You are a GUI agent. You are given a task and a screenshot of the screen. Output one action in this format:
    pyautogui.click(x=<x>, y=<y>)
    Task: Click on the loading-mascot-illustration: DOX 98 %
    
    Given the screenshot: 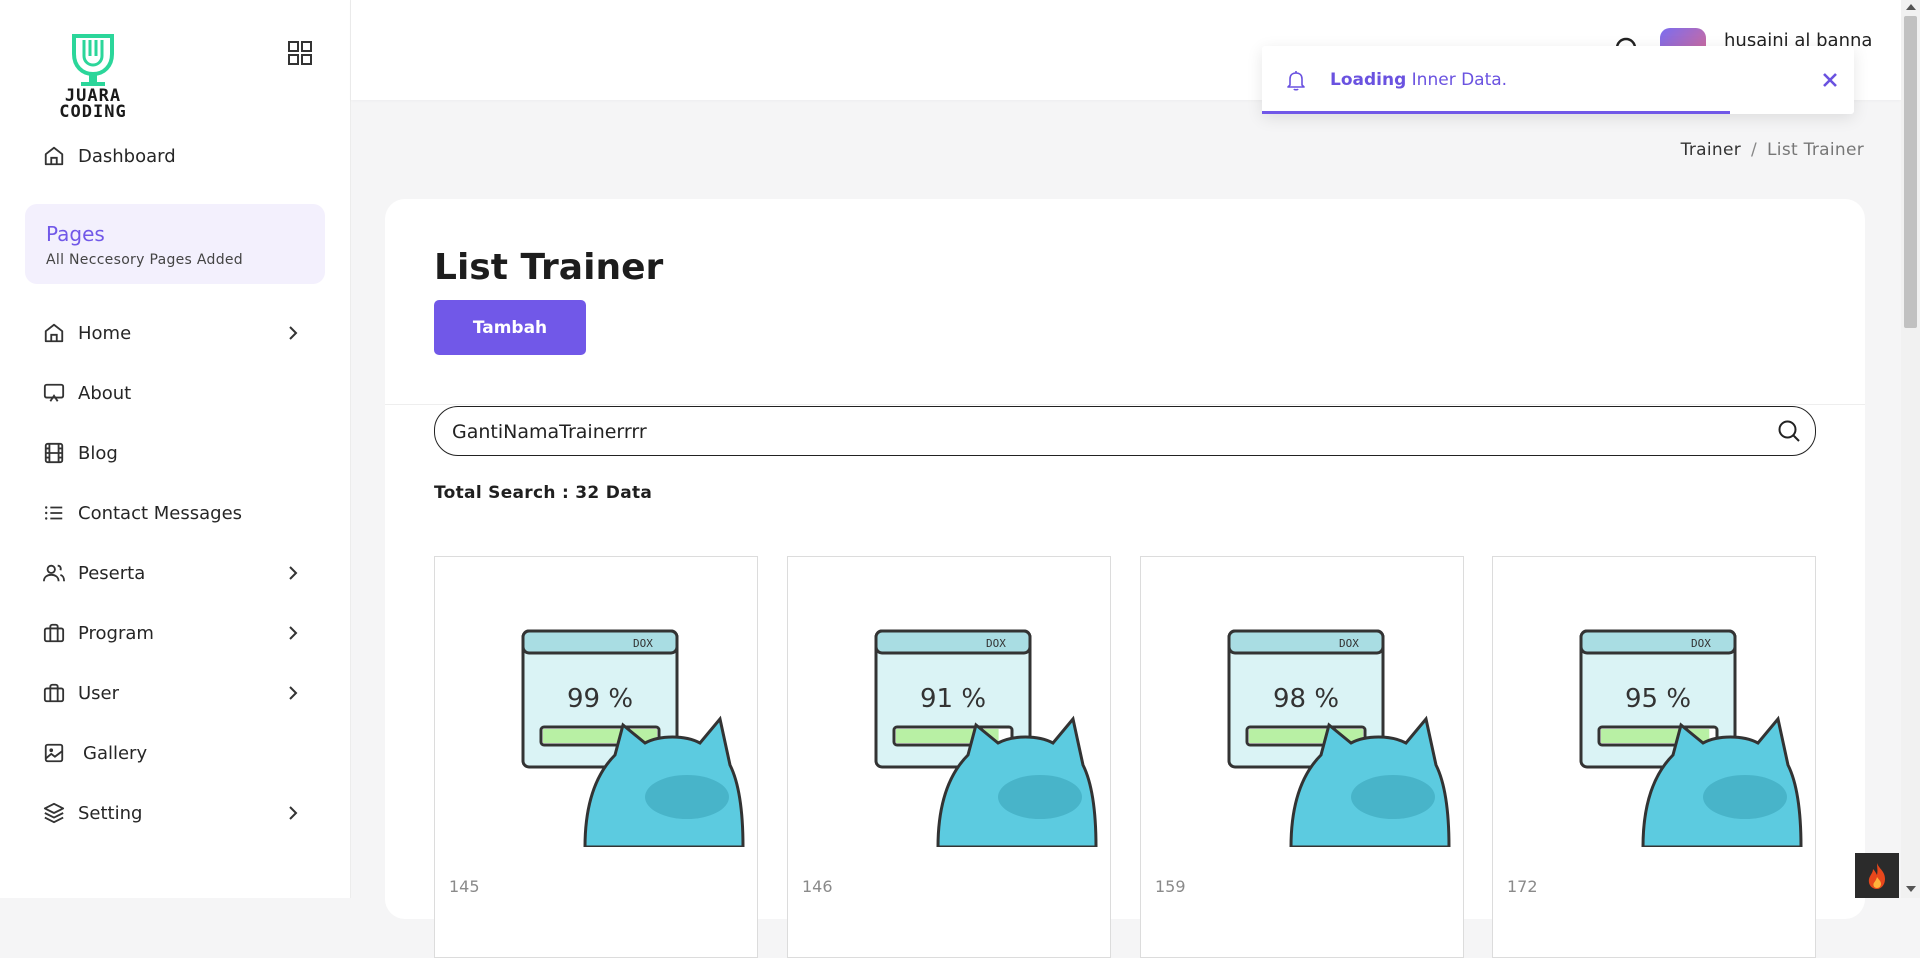 What is the action you would take?
    pyautogui.click(x=1339, y=738)
    